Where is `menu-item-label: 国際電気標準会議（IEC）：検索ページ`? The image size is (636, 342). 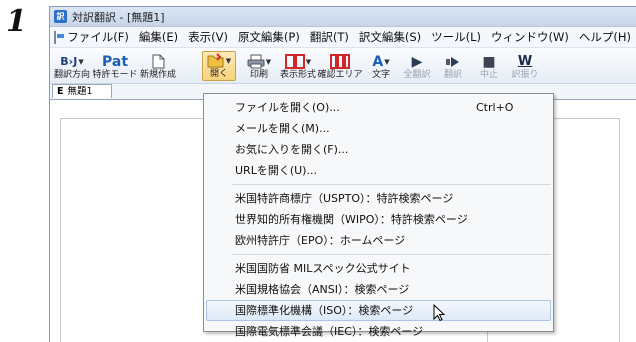 menu-item-label: 国際電気標準会議（IEC）：検索ページ is located at coordinates (329, 331).